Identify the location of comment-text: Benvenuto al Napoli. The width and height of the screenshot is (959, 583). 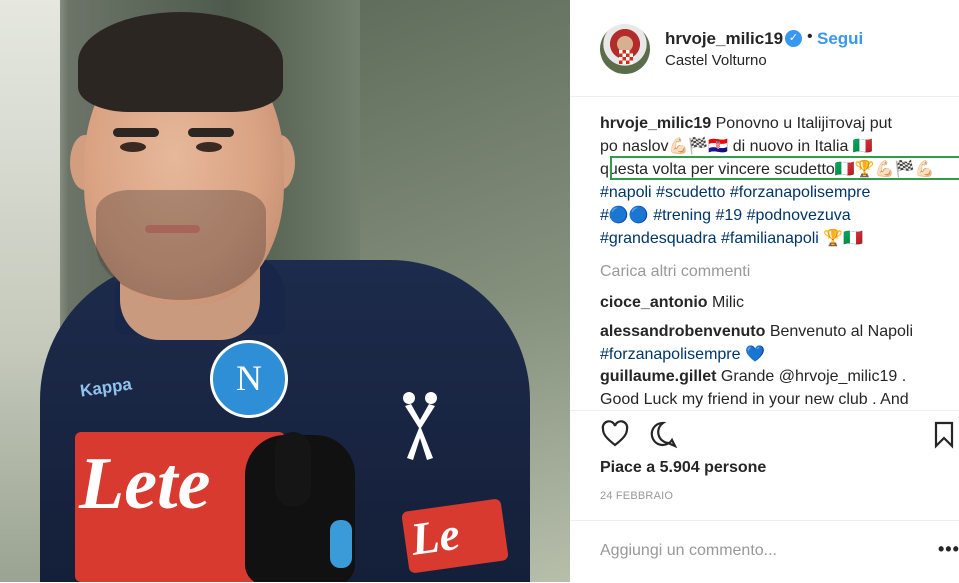
(841, 331).